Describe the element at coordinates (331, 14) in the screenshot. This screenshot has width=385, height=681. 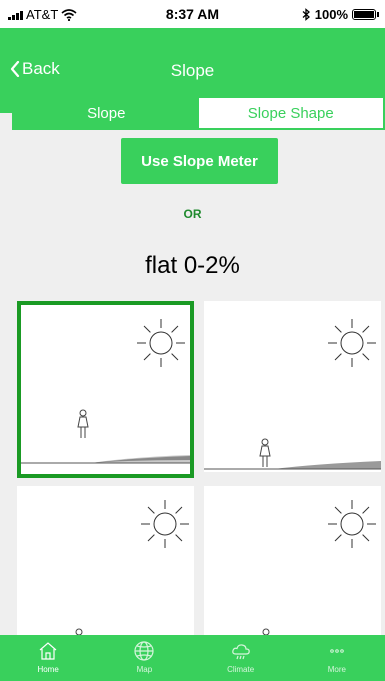
I see `battery-percent: 100%` at that location.